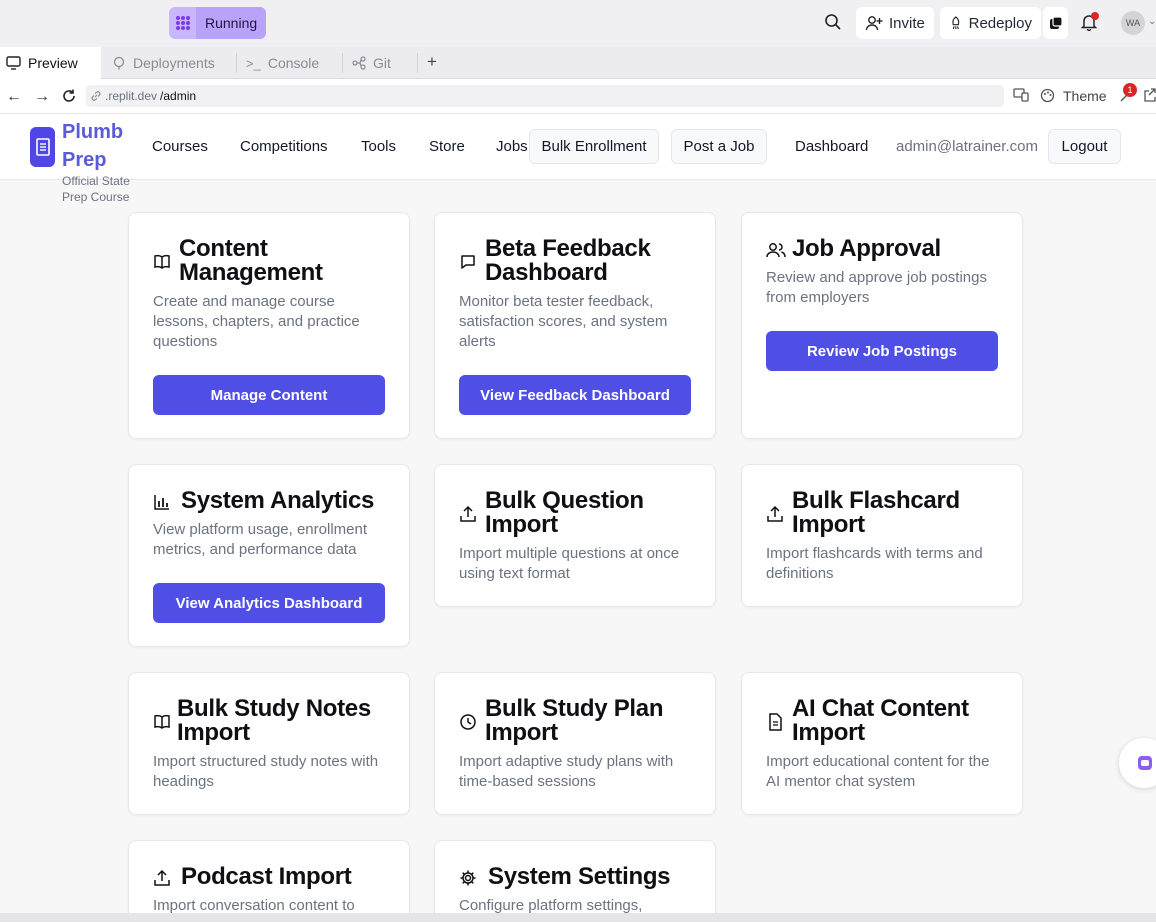 This screenshot has height=922, width=1156. Describe the element at coordinates (719, 146) in the screenshot. I see `post-job-button: Post a Job` at that location.